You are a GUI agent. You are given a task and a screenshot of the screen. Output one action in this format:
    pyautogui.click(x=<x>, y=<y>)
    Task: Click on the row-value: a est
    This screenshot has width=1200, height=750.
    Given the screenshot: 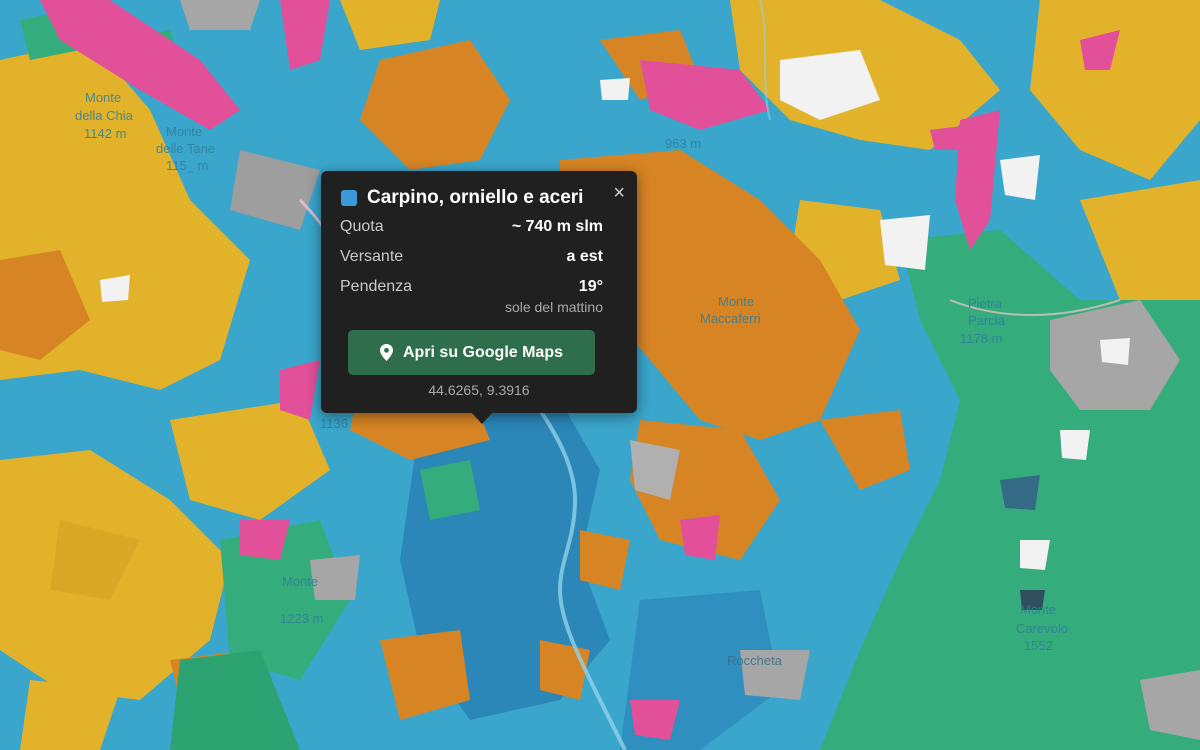 What is the action you would take?
    pyautogui.click(x=584, y=256)
    